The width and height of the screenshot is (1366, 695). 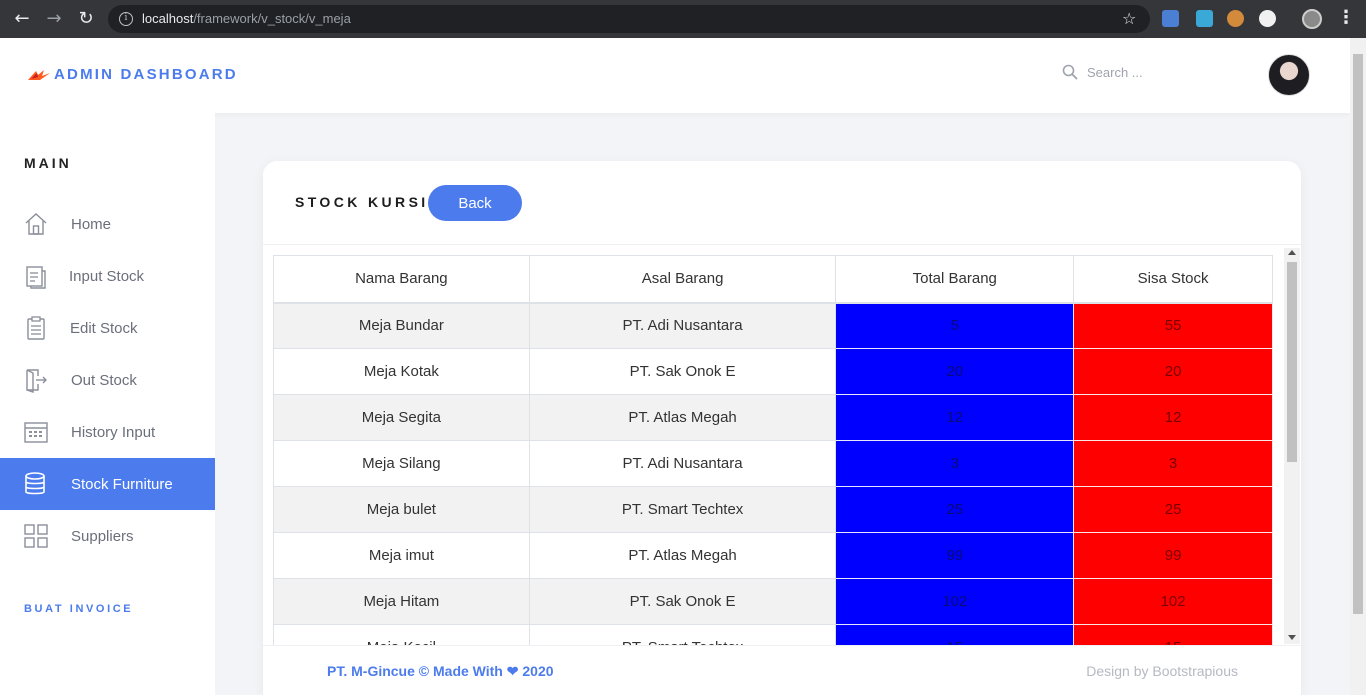 What do you see at coordinates (955, 634) in the screenshot?
I see `cell-total-barang: 15` at bounding box center [955, 634].